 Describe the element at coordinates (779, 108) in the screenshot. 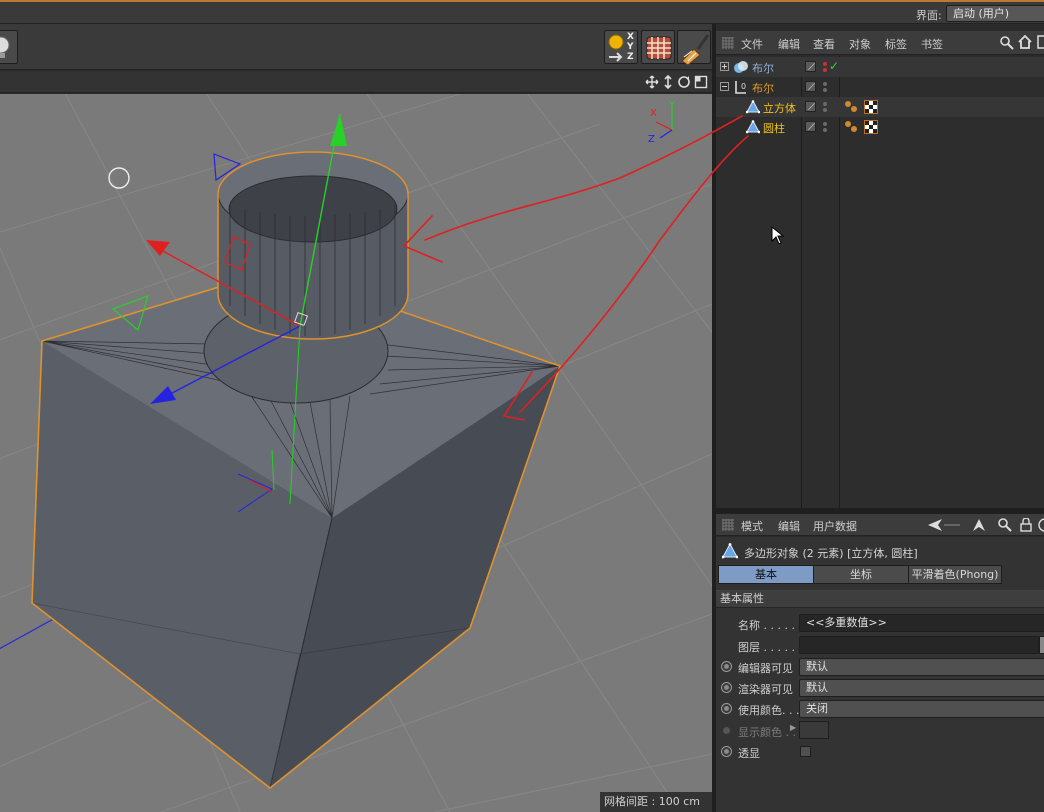

I see `object-name: 立方体` at that location.